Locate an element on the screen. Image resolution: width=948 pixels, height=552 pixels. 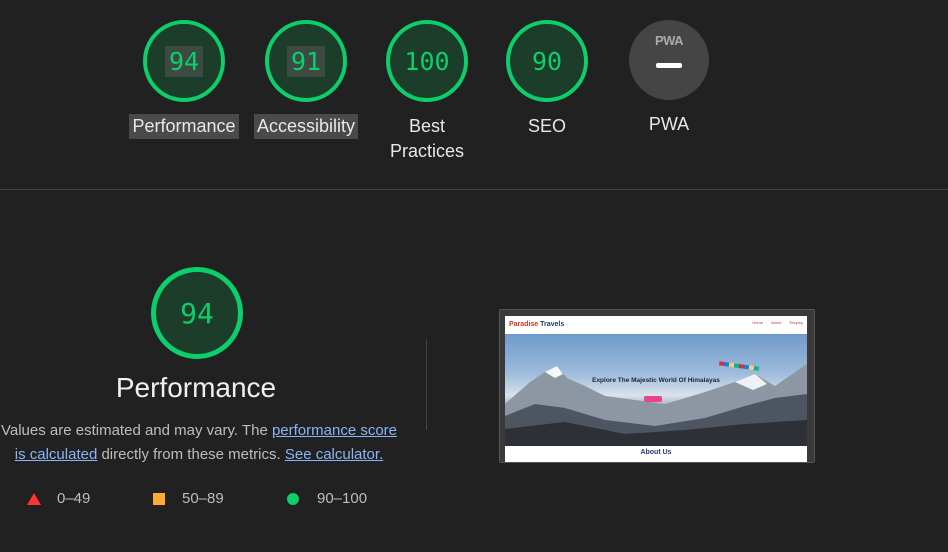
score-value: 90 is located at coordinates (547, 61).